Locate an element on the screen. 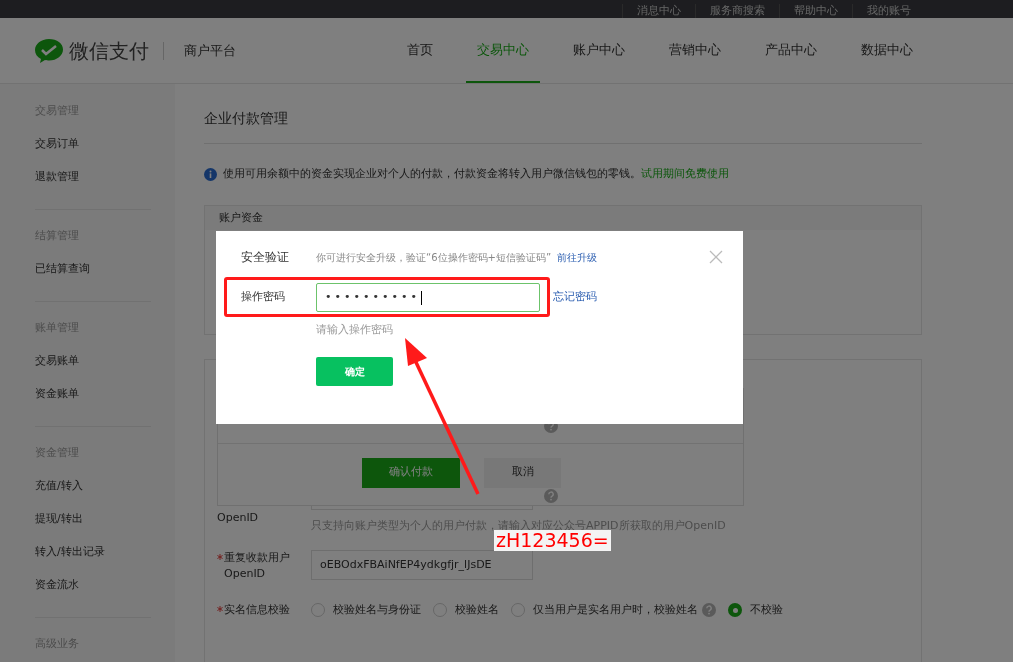  dialog-tip: 你可进行安全升级，验证“6位操作密码+短信验证码” is located at coordinates (434, 257).